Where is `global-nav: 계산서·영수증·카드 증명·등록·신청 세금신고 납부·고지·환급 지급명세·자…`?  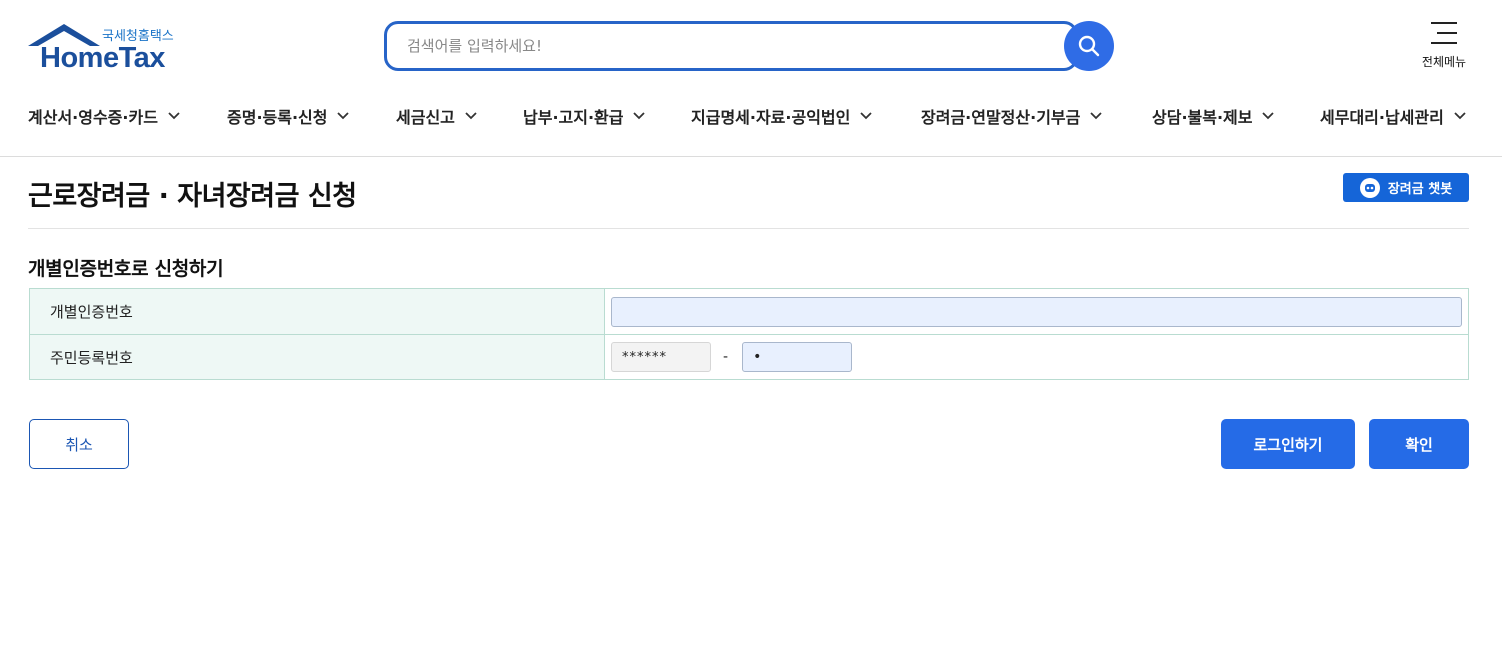
global-nav: 계산서·영수증·카드 증명·등록·신청 세금신고 납부·고지·환급 지급명세·자… is located at coordinates (750, 116).